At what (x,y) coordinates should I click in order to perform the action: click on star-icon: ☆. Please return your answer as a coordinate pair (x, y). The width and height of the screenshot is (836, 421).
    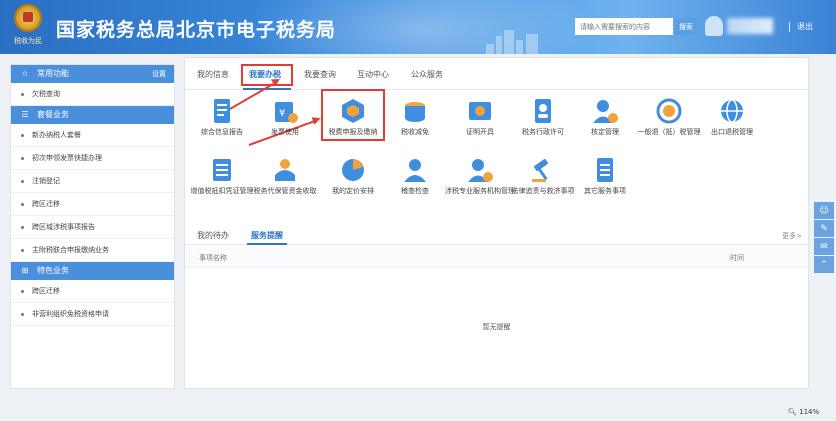
    Looking at the image, I should click on (25, 73).